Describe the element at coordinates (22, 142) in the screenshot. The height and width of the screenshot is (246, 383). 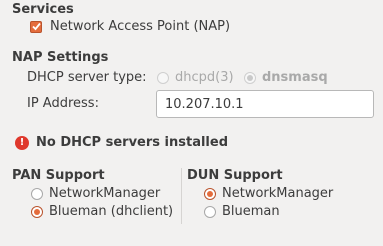
I see `error-icon: !` at that location.